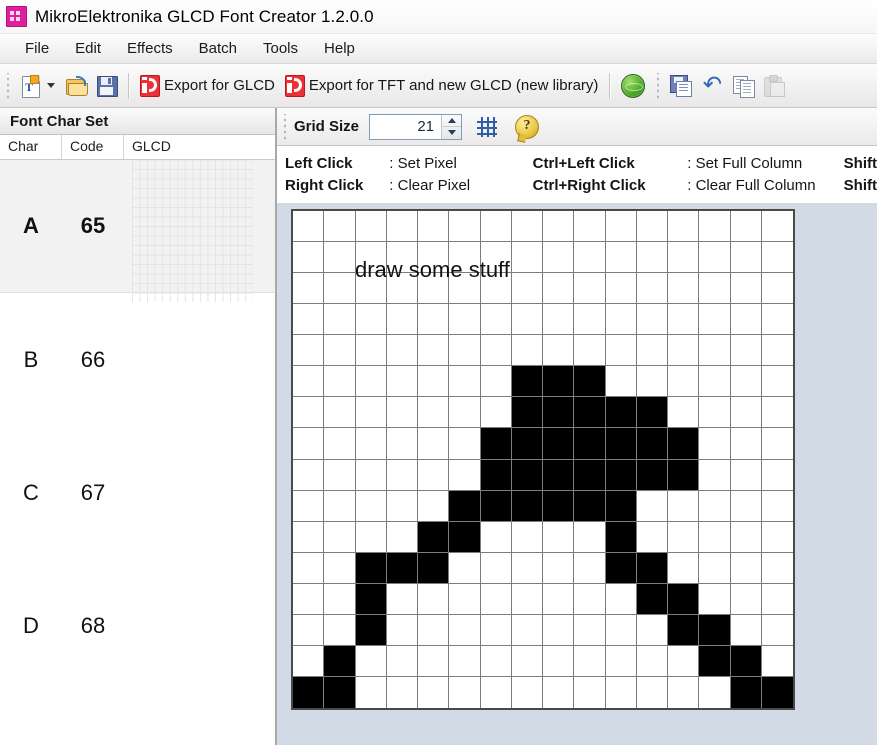 The image size is (877, 745). I want to click on table-row: B 66, so click(138, 359).